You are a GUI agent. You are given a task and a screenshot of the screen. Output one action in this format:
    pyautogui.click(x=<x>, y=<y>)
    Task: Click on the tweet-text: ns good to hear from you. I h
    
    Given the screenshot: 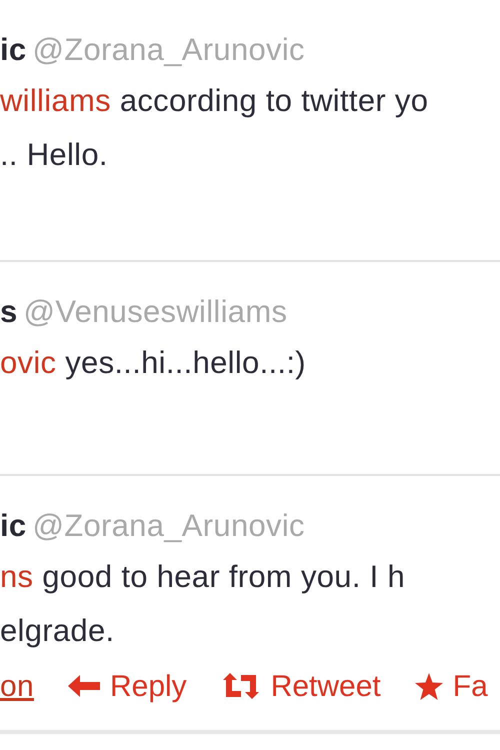 What is the action you would take?
    pyautogui.click(x=203, y=577)
    